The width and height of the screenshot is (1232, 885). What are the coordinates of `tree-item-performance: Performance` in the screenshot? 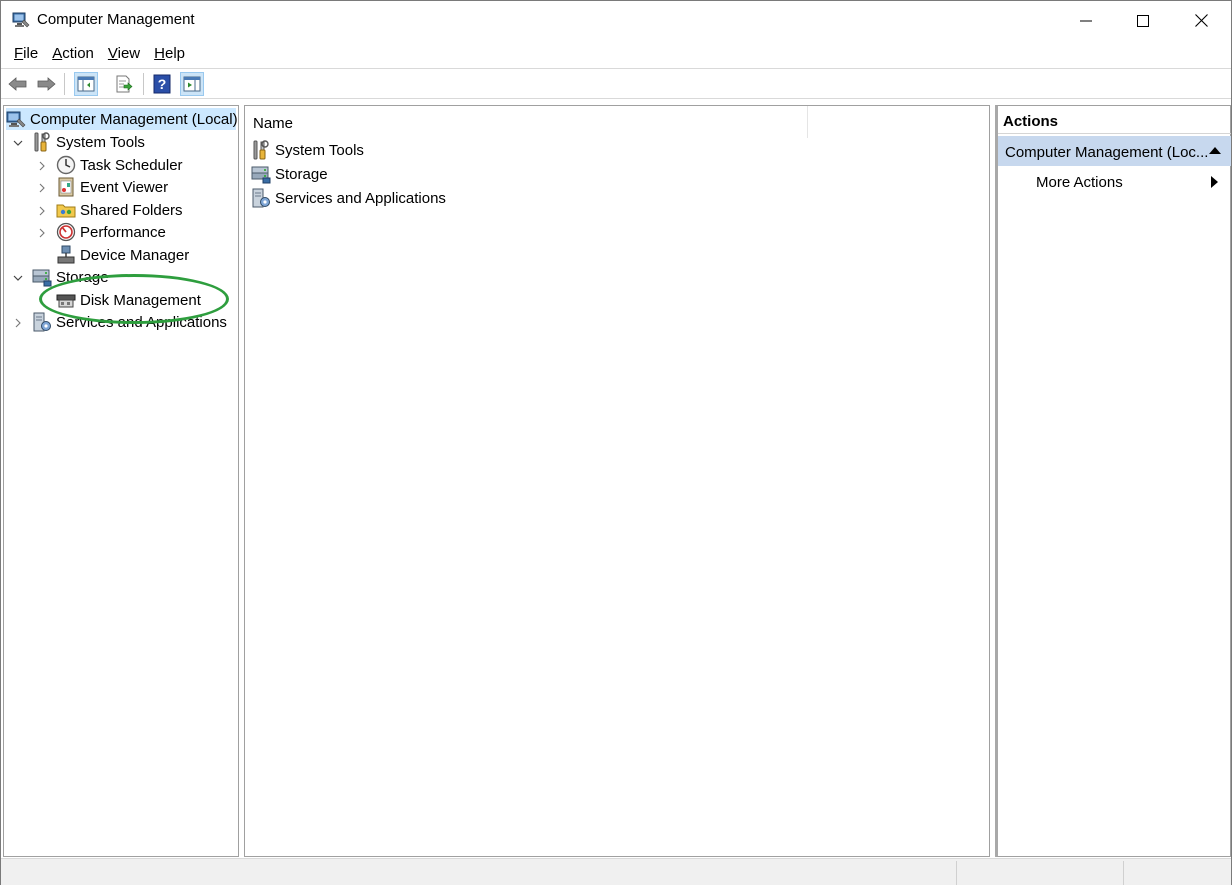 It's located at (111, 232).